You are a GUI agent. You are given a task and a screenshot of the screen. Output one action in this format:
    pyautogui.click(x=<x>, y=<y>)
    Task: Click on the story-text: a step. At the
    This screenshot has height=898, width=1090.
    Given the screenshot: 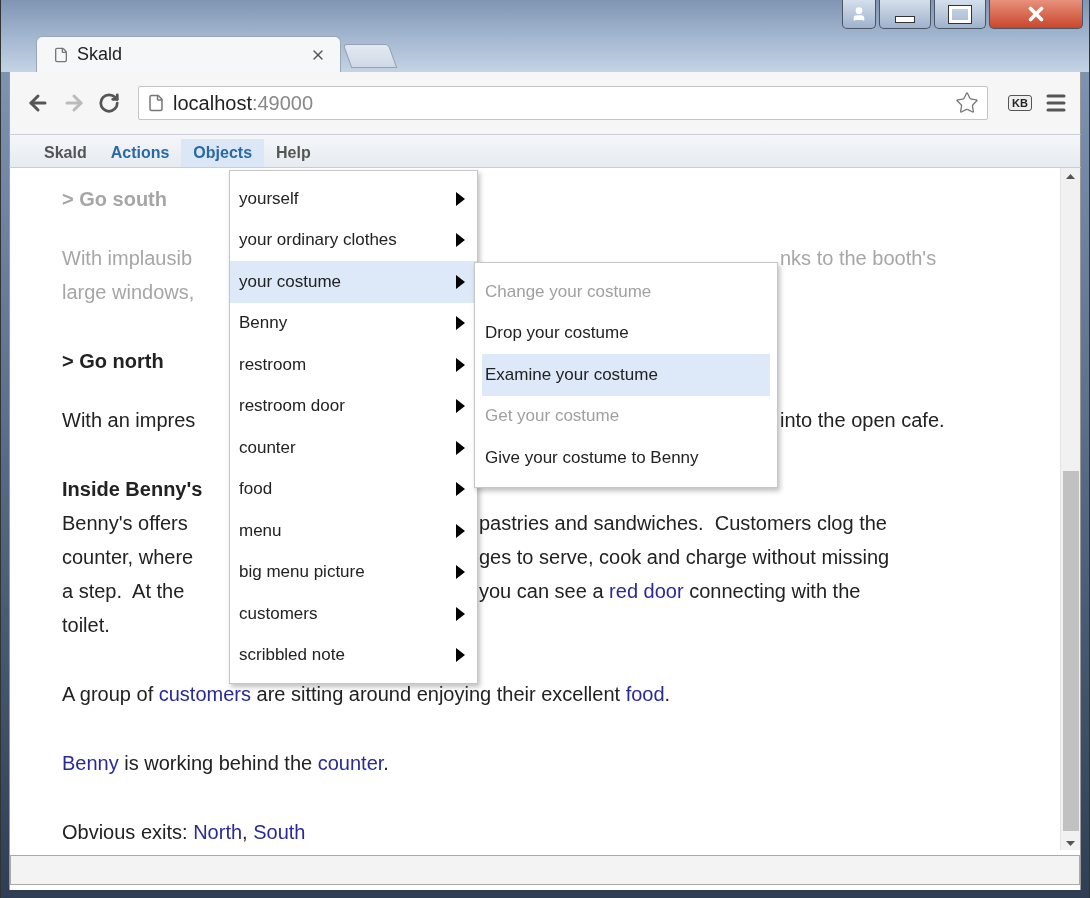 What is the action you would take?
    pyautogui.click(x=123, y=591)
    